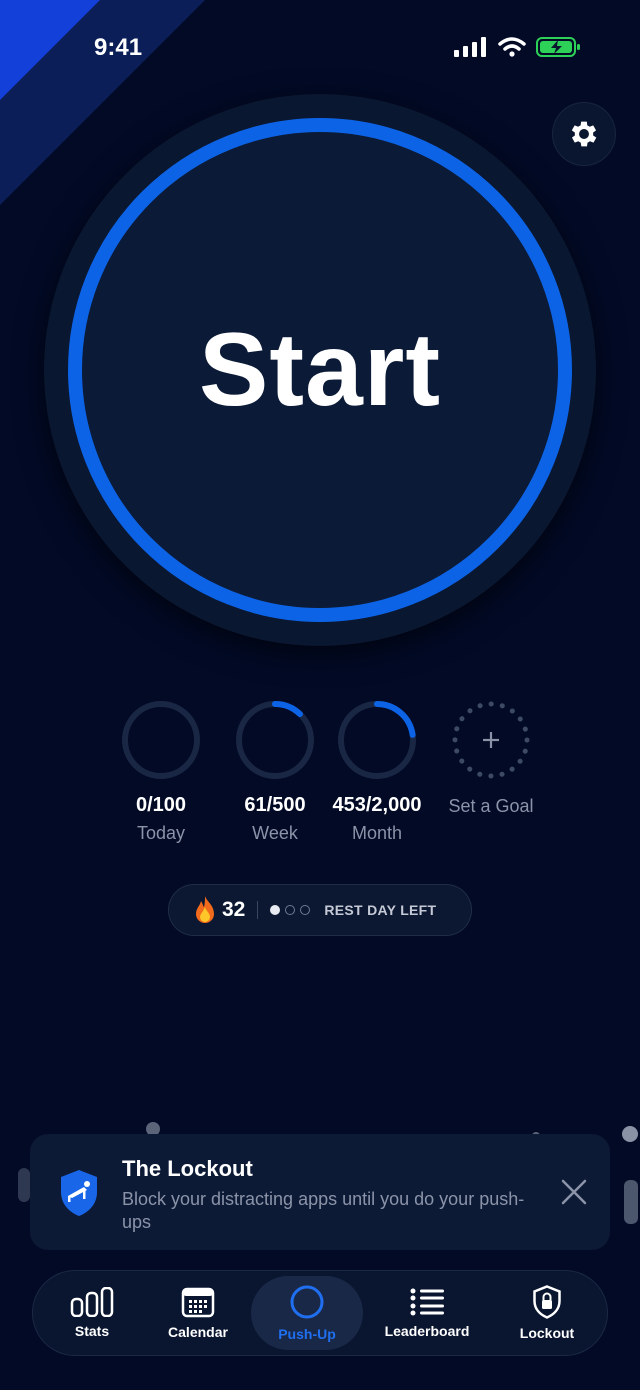 The width and height of the screenshot is (640, 1390). I want to click on rest-day-dots, so click(290, 910).